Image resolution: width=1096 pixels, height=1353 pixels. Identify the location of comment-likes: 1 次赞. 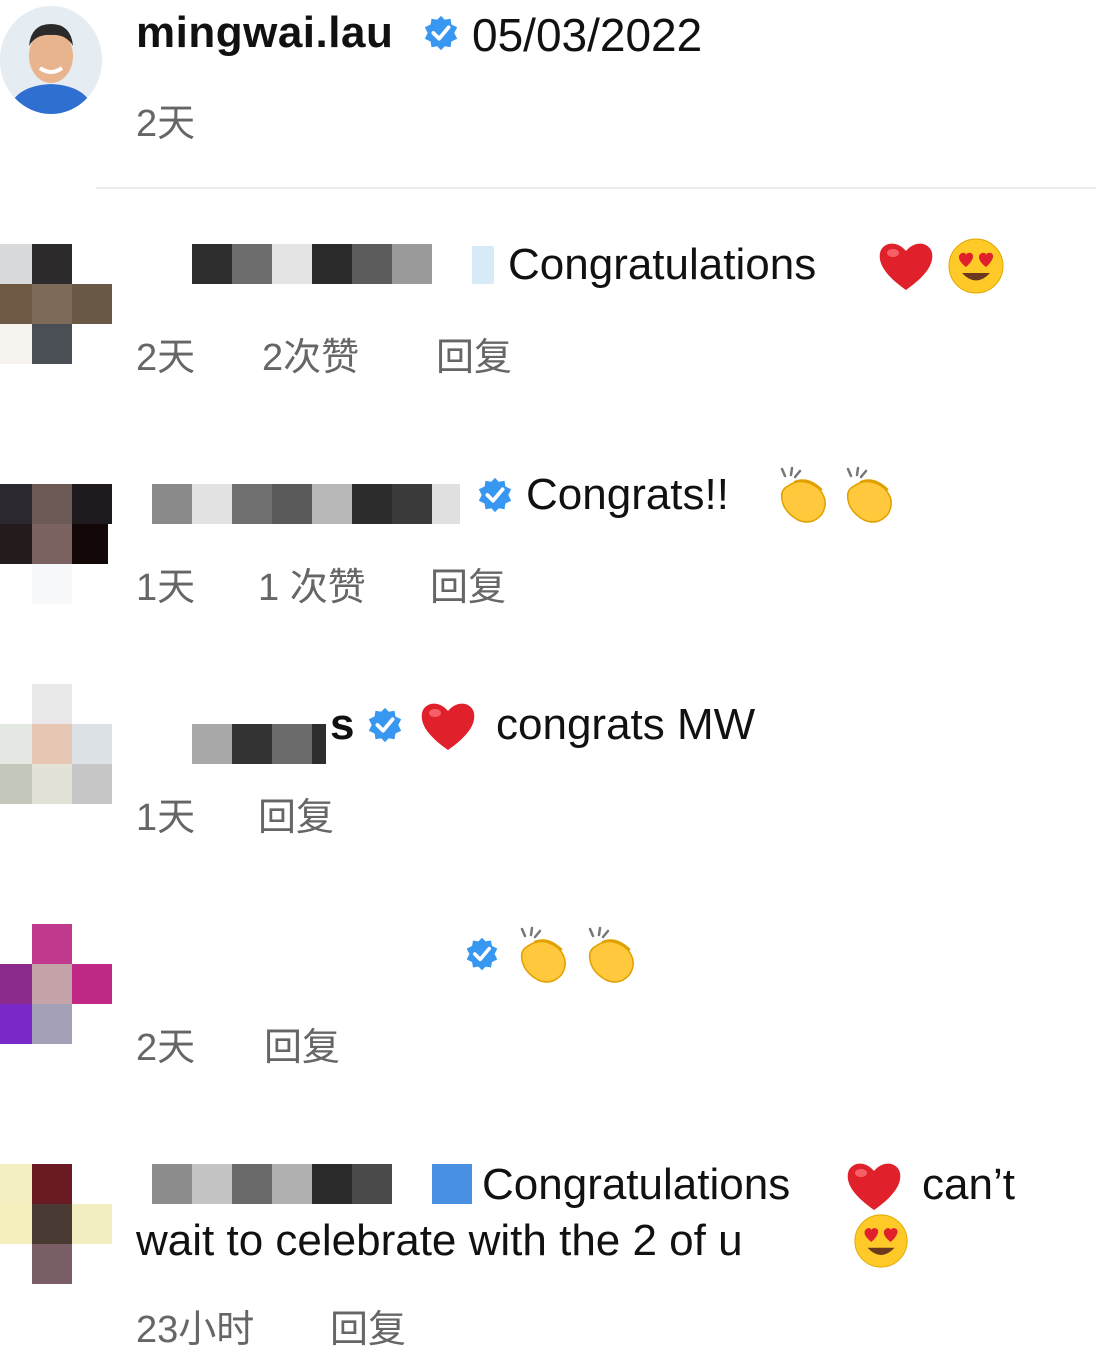
(312, 583).